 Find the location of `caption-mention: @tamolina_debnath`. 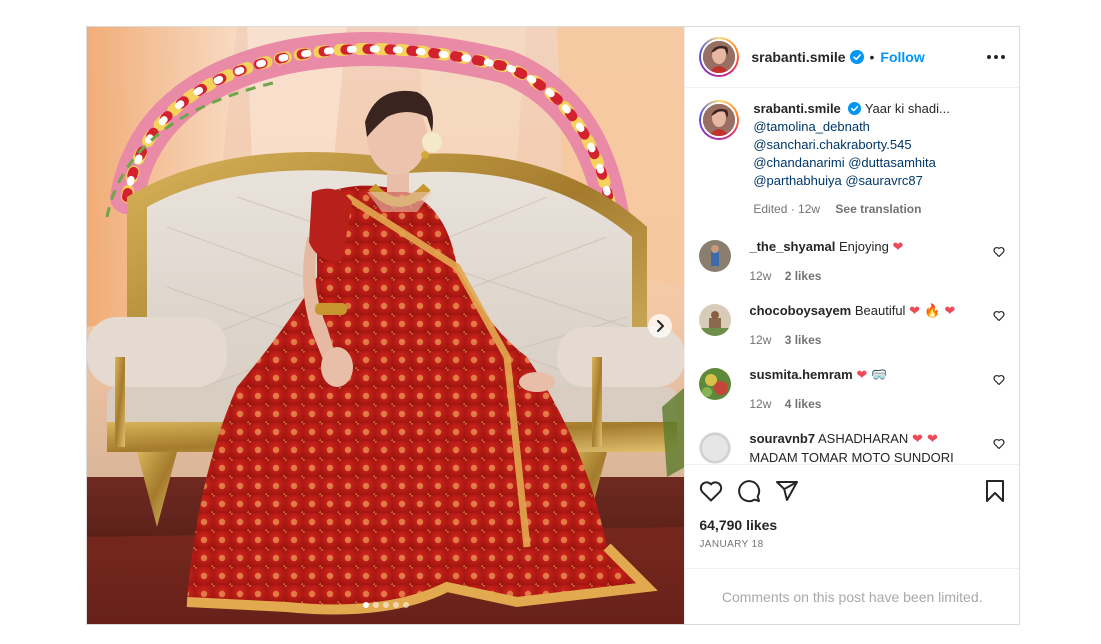

caption-mention: @tamolina_debnath is located at coordinates (851, 127).